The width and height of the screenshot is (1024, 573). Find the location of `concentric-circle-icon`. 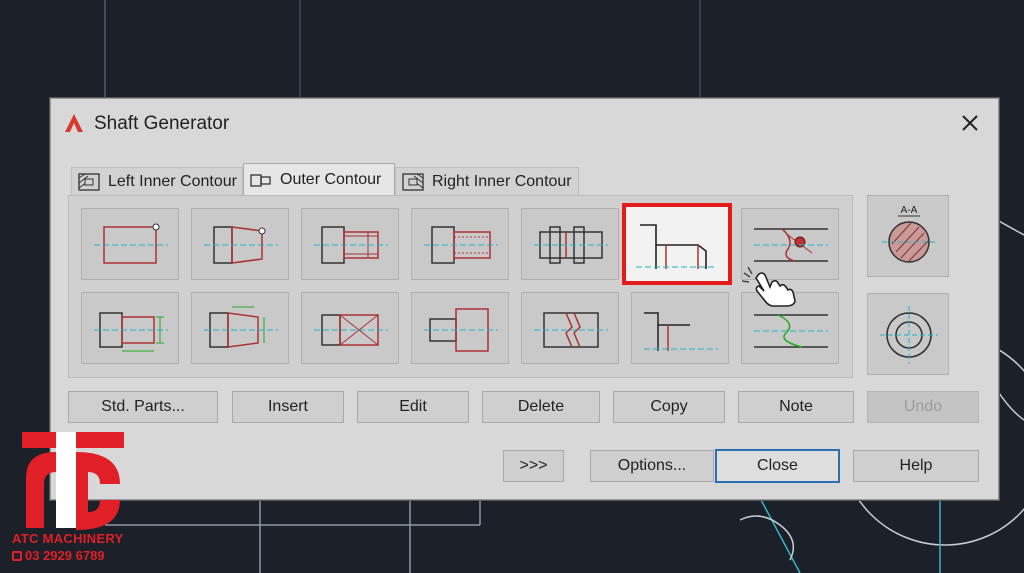

concentric-circle-icon is located at coordinates (909, 335).